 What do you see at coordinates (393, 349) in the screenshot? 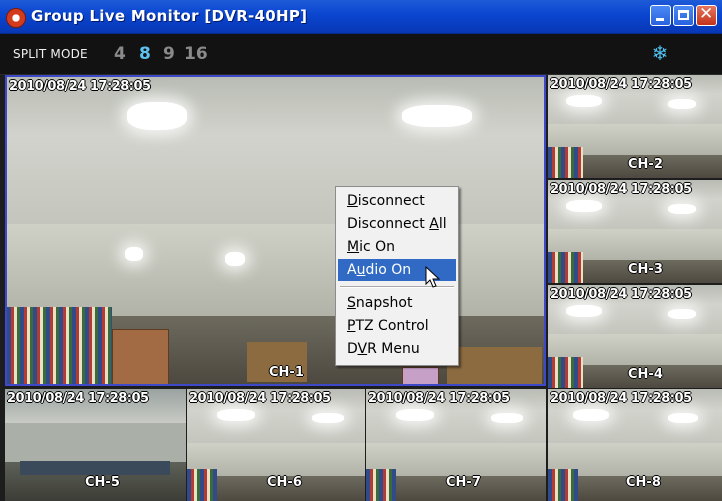
I see `menu-text: R Menu` at bounding box center [393, 349].